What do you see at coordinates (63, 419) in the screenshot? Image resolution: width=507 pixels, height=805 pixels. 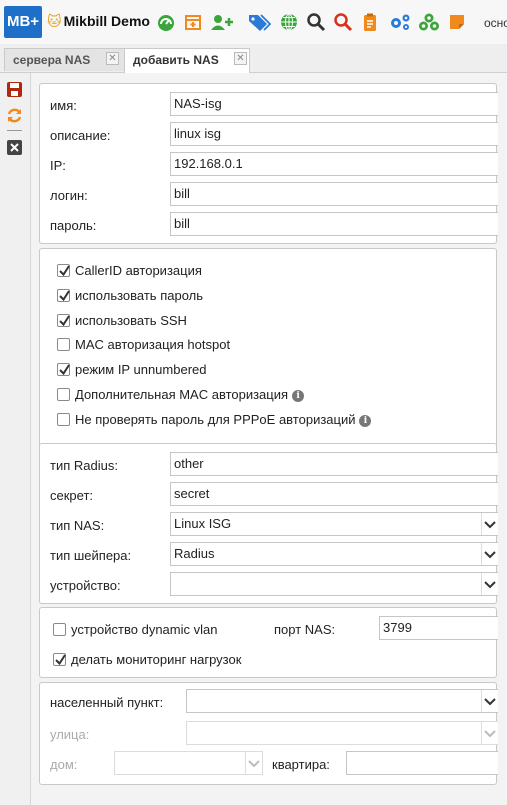 I see `pppoe-skip-password-checkbox` at bounding box center [63, 419].